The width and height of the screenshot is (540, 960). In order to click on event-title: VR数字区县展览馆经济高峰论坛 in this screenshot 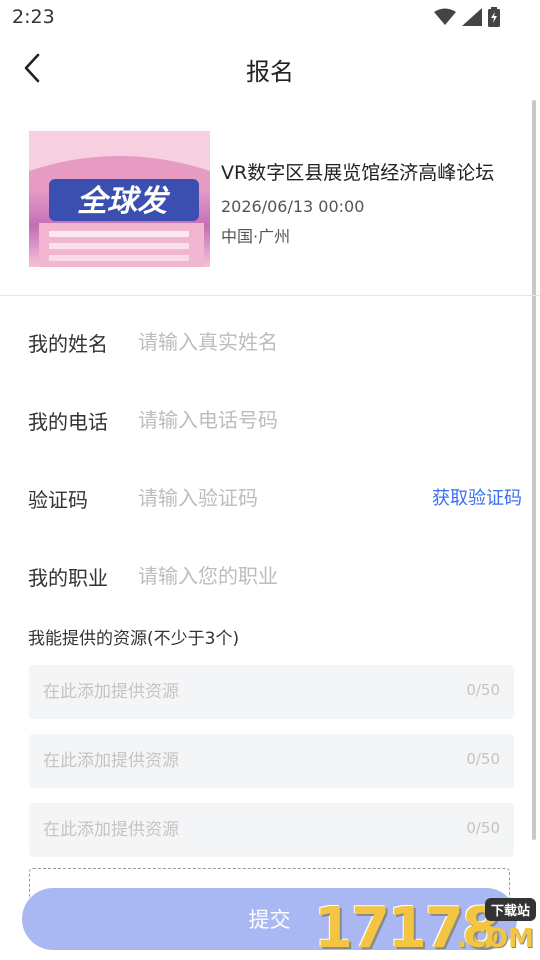, I will do `click(358, 173)`.